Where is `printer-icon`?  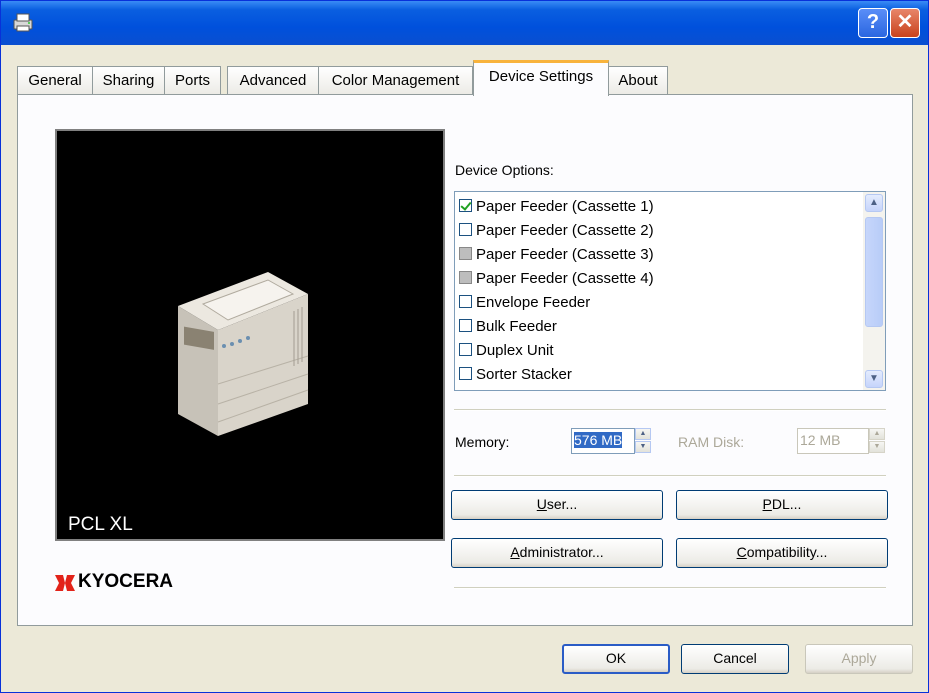 printer-icon is located at coordinates (23, 22).